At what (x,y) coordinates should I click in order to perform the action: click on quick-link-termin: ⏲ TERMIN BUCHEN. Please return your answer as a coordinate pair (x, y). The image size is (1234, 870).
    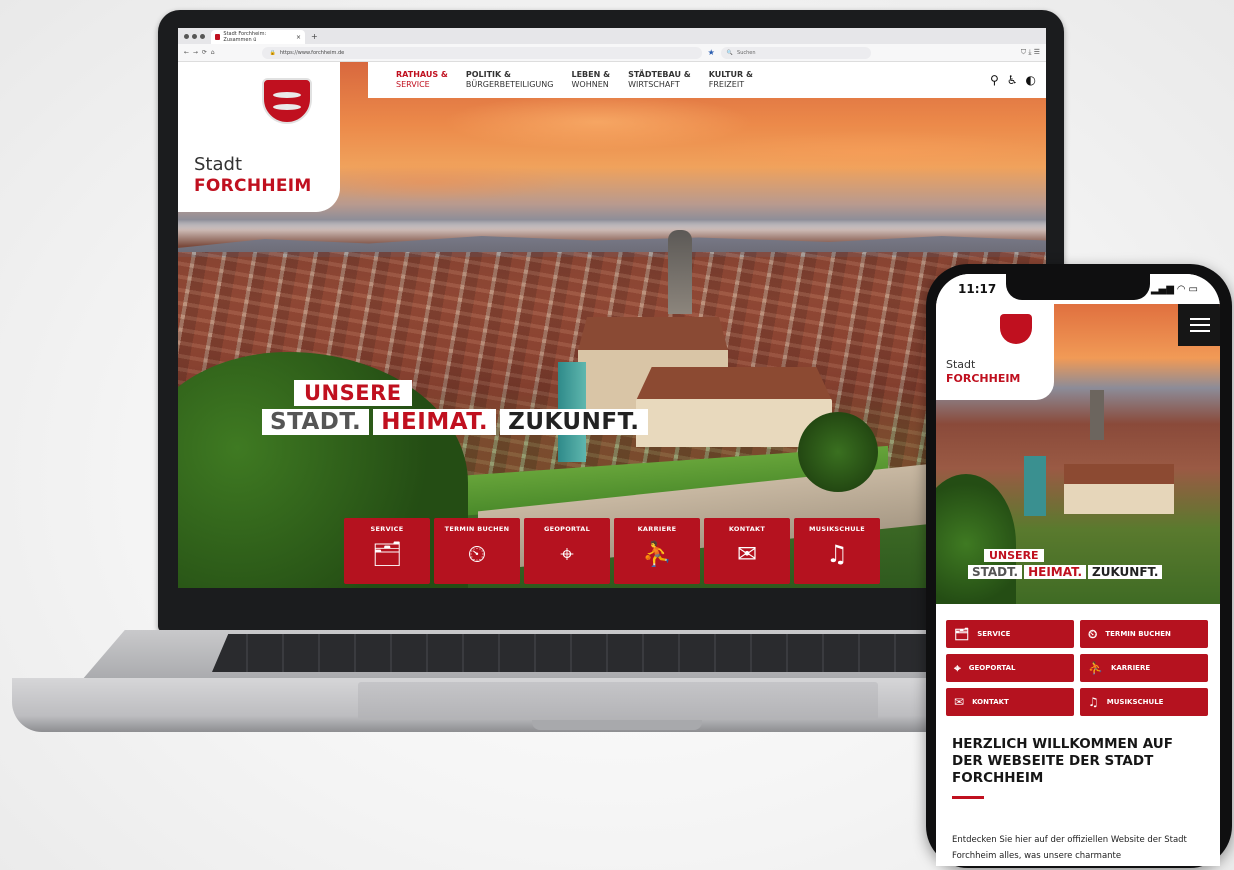
    Looking at the image, I should click on (1144, 634).